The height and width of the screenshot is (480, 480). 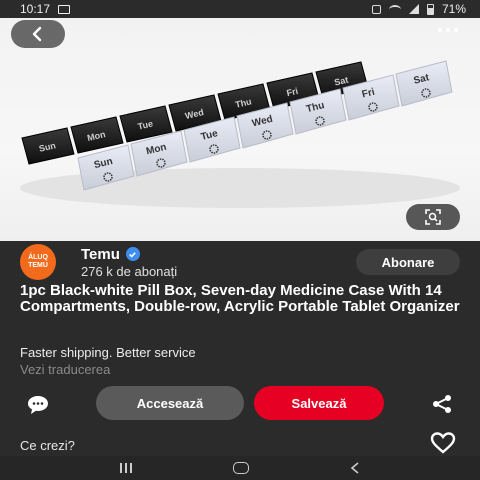 I want to click on notification-icon, so click(x=376, y=9).